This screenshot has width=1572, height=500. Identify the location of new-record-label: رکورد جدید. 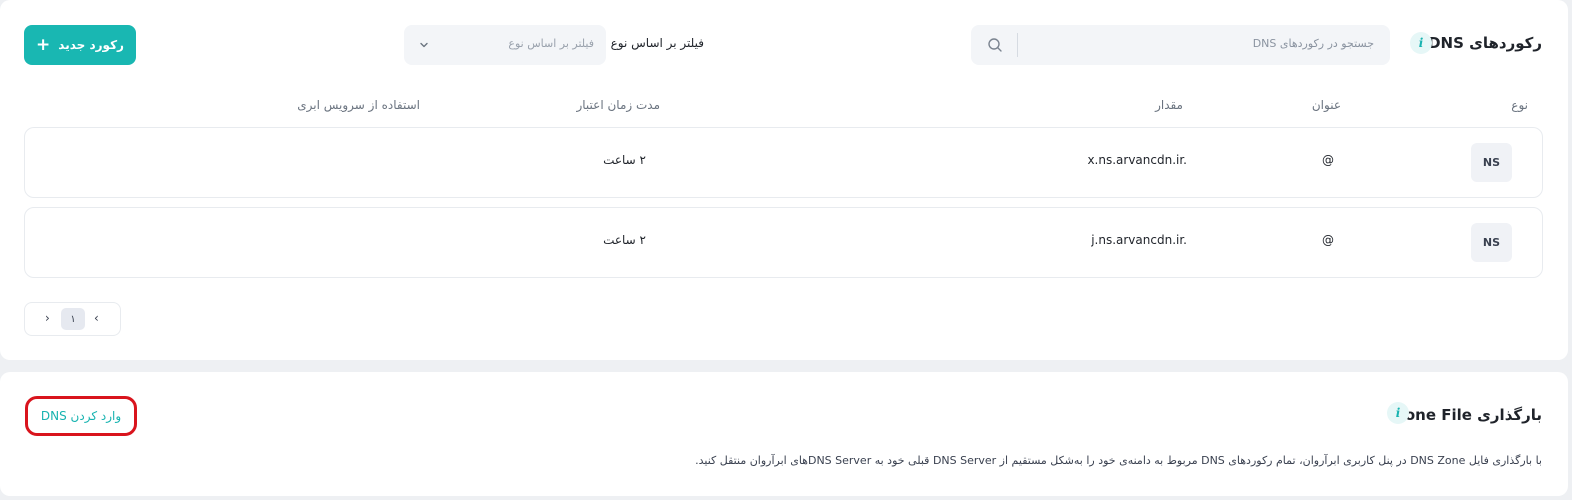
(91, 45).